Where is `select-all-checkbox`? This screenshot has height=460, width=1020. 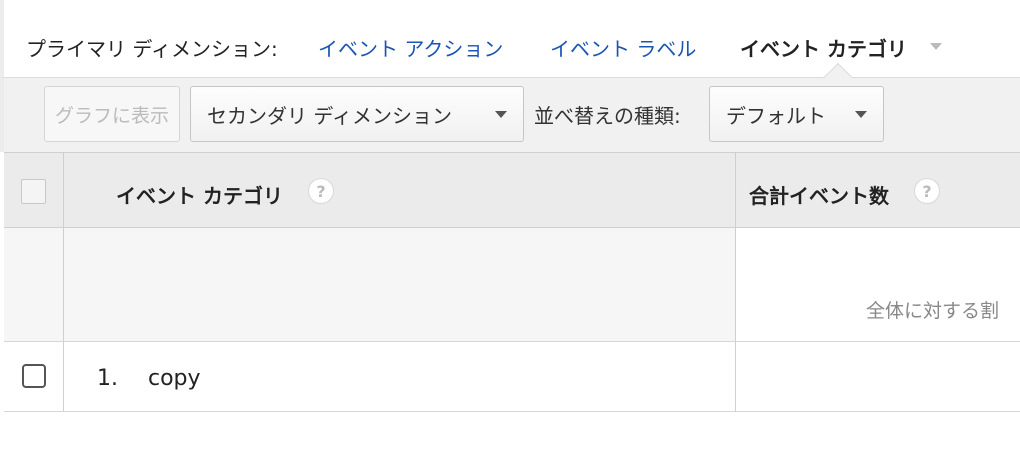
select-all-checkbox is located at coordinates (33, 191).